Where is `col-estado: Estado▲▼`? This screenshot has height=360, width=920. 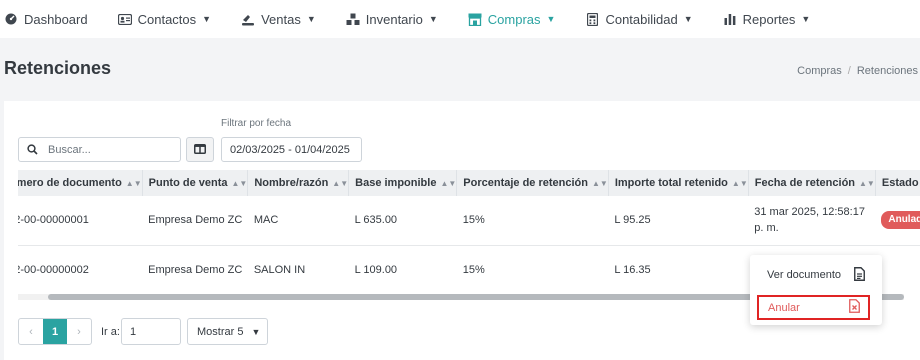
col-estado: Estado▲▼ is located at coordinates (897, 183).